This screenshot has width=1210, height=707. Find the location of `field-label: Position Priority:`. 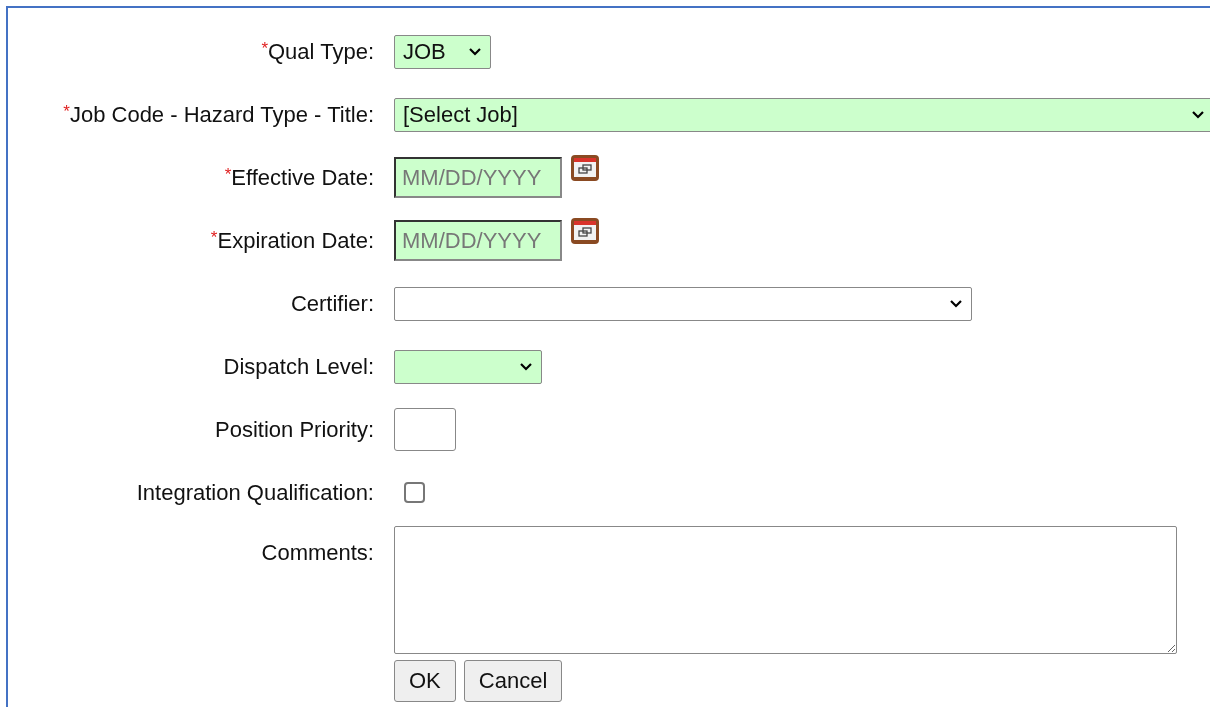

field-label: Position Priority: is located at coordinates (294, 429).